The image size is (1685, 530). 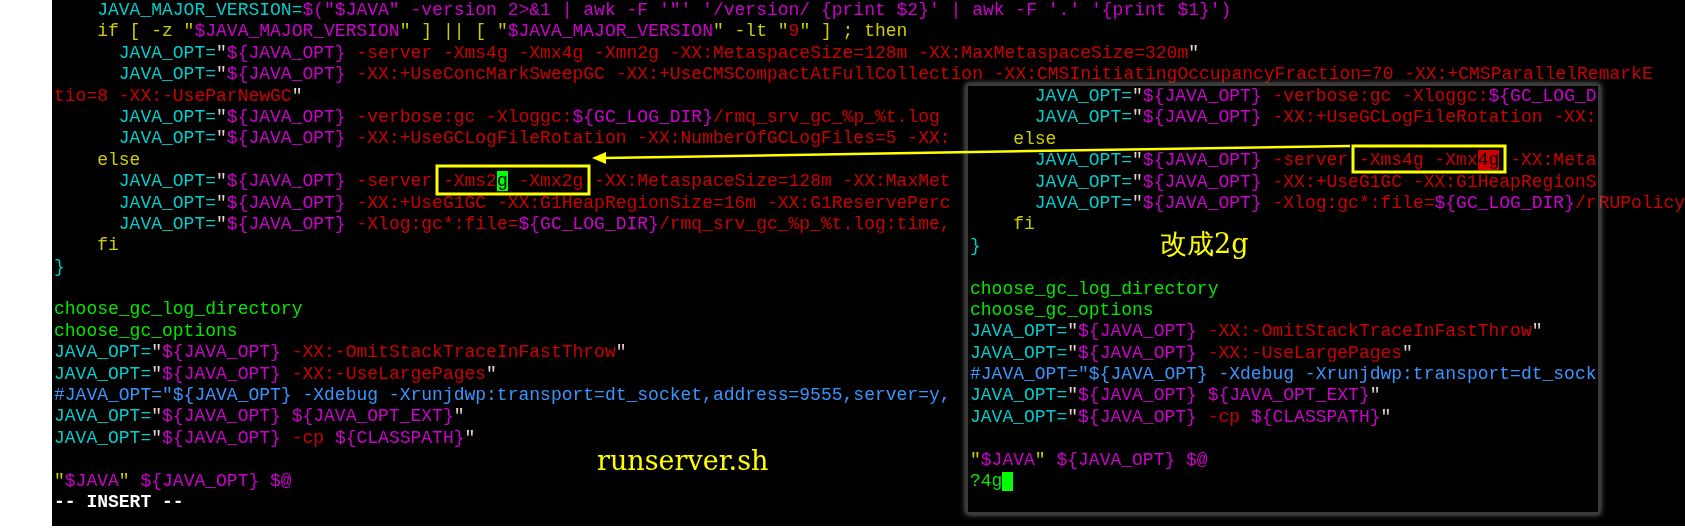 I want to click on code-line: JAVA_OPT="${JAVA_OPT} -XX:+UseG1GC -XX:G1HeapRegionSize=16m -XX:G1ReservePerc, so click(x=534, y=203).